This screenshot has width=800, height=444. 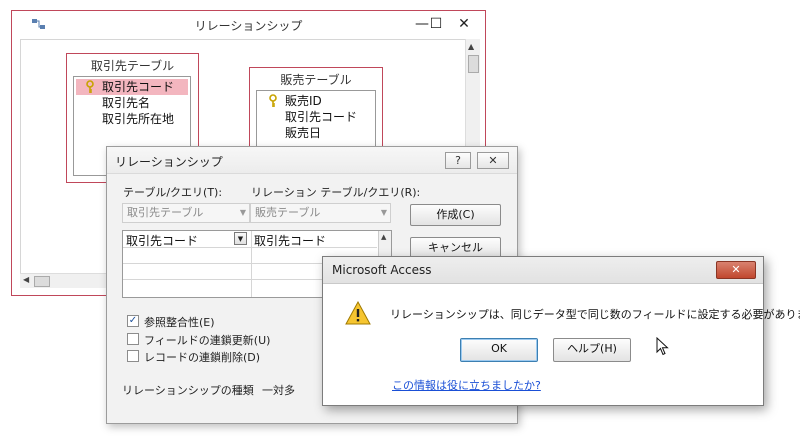 I want to click on help-button: ?, so click(x=458, y=160).